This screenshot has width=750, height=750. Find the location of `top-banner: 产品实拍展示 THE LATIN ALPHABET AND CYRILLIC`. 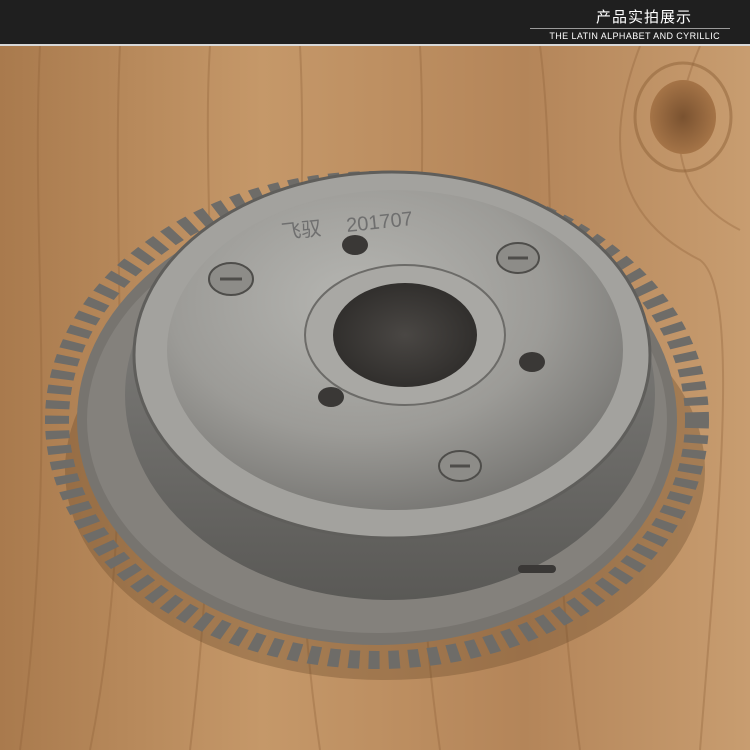

top-banner: 产品实拍展示 THE LATIN ALPHABET AND CYRILLIC is located at coordinates (375, 23).